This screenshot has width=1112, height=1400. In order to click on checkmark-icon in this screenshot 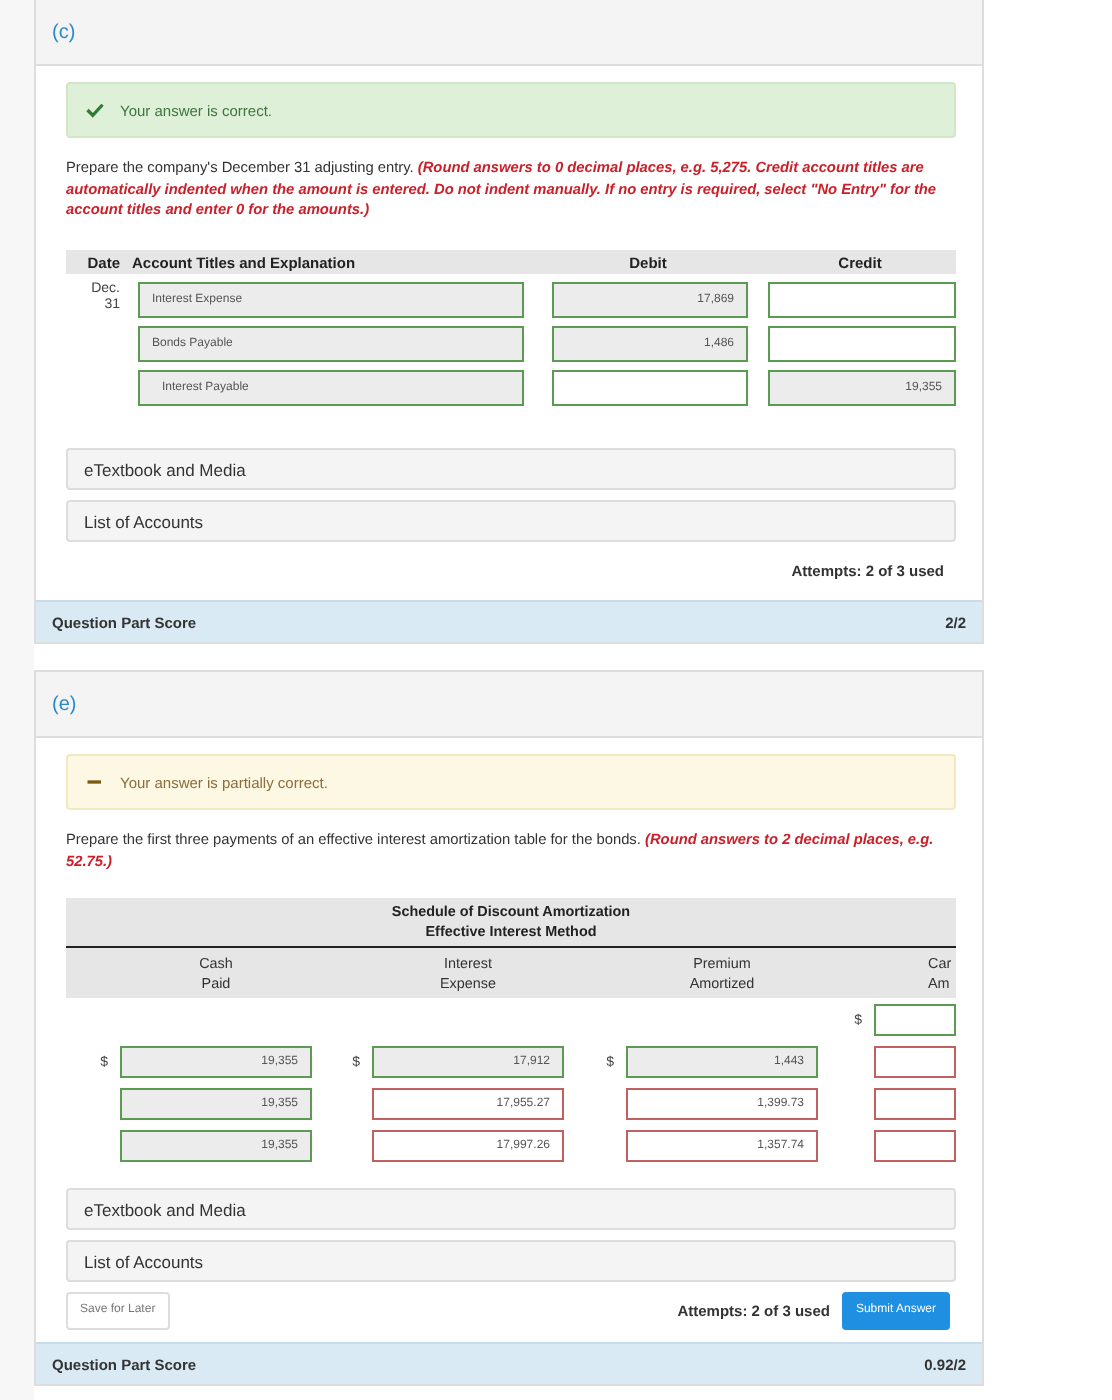, I will do `click(95, 110)`.